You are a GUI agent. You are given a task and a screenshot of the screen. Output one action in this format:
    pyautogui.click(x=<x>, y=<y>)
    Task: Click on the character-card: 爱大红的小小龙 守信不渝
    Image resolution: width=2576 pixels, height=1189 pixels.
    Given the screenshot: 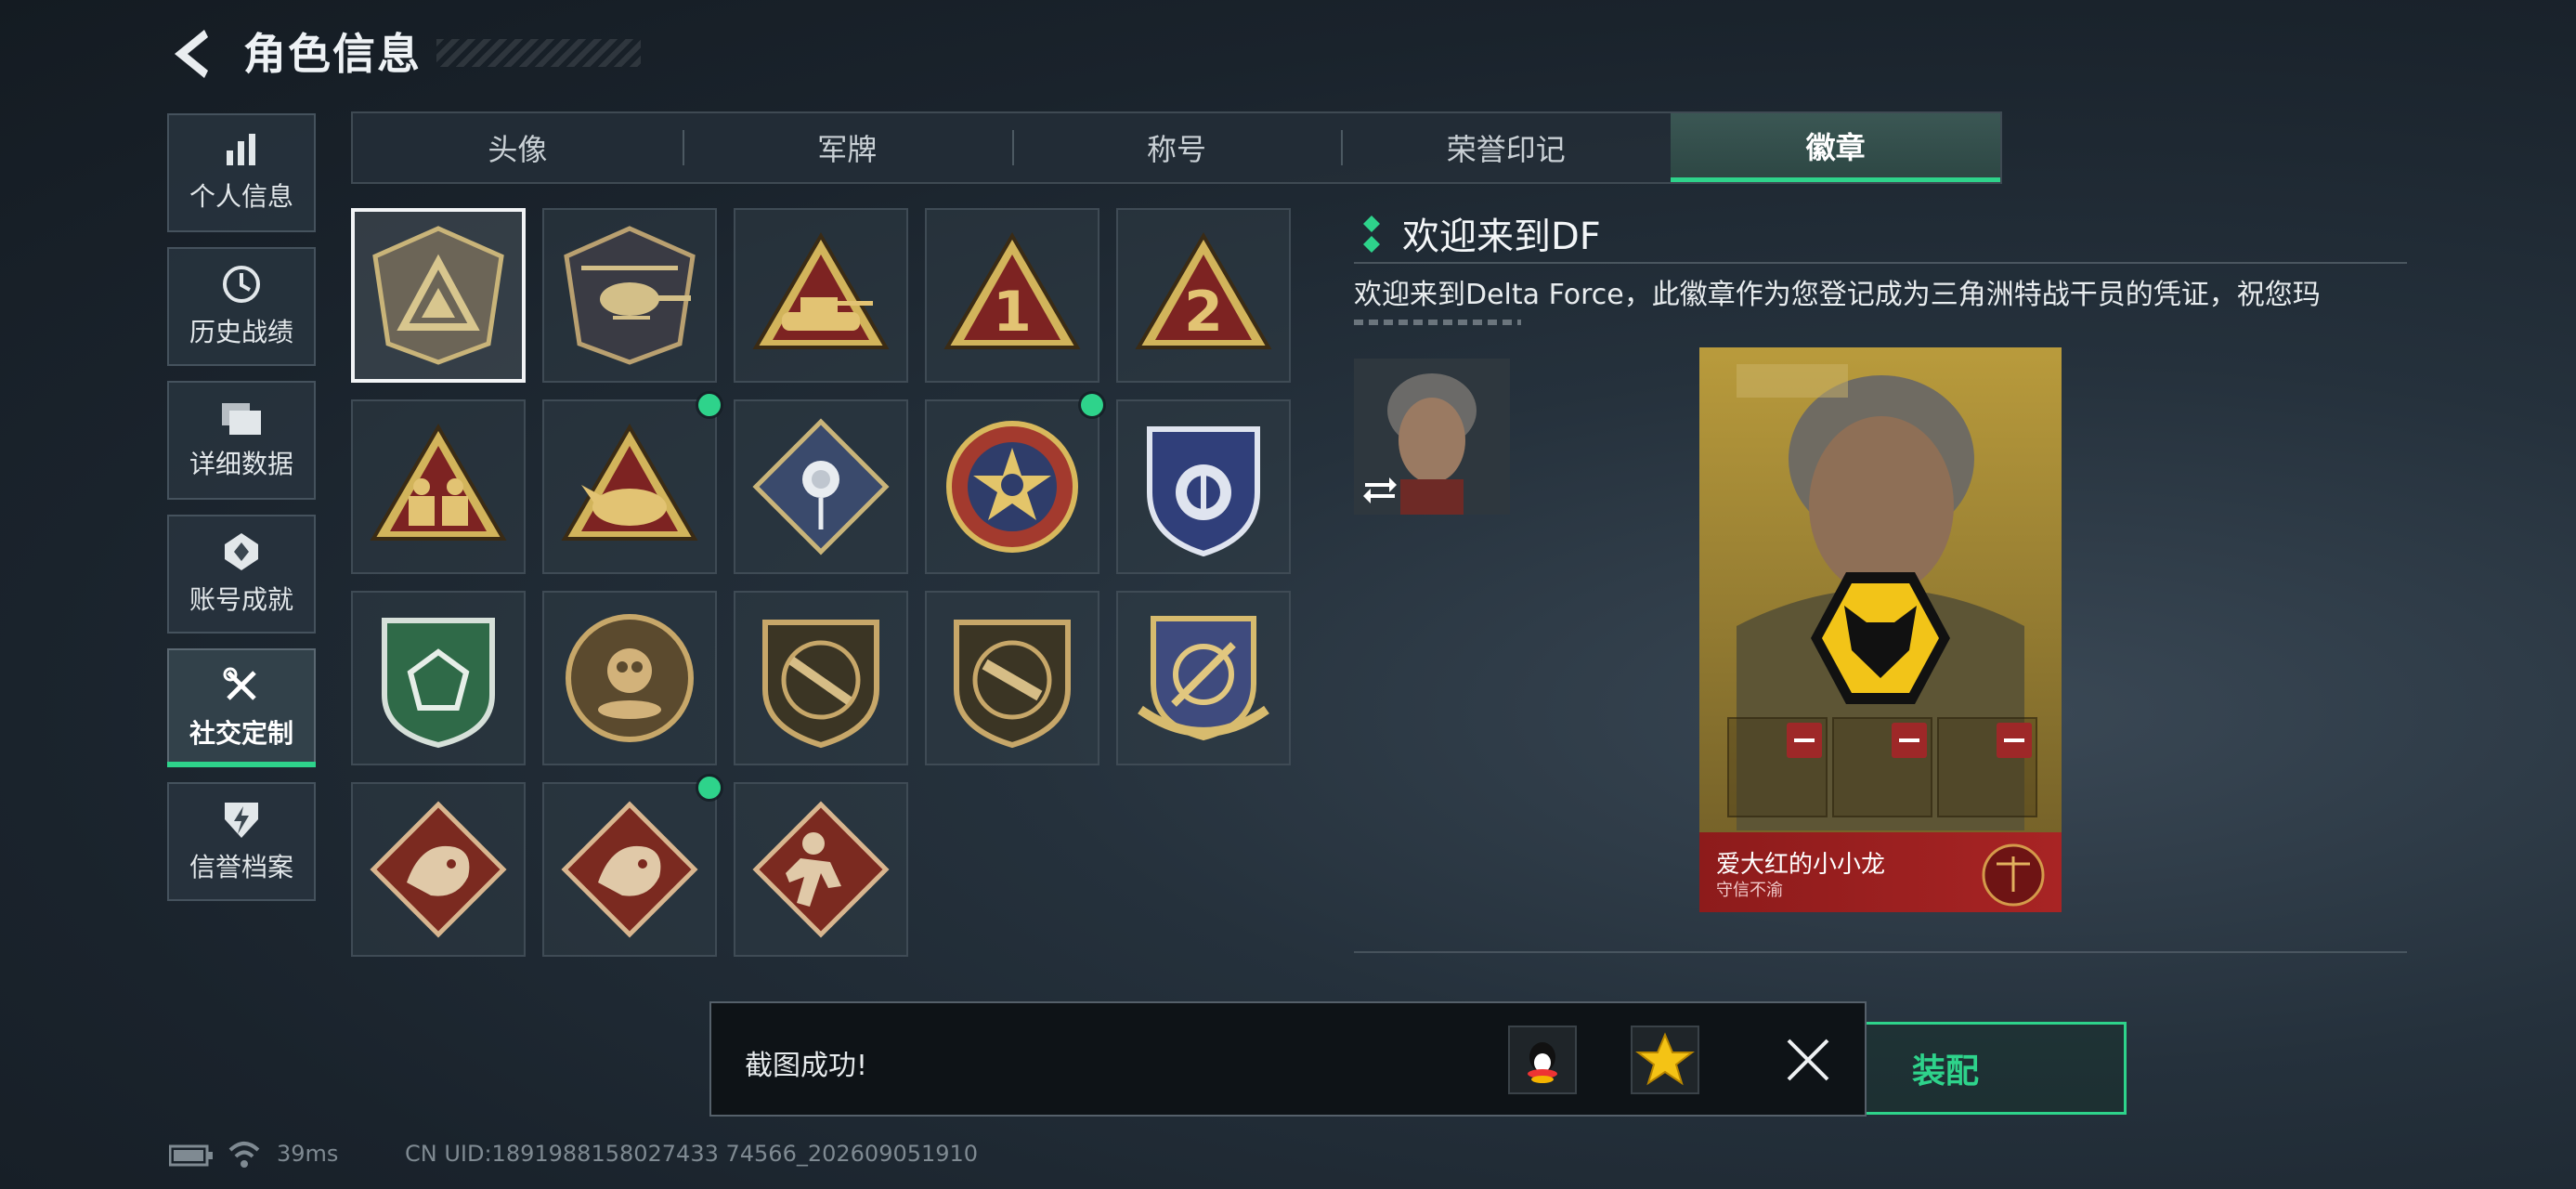 What is the action you would take?
    pyautogui.click(x=1880, y=630)
    